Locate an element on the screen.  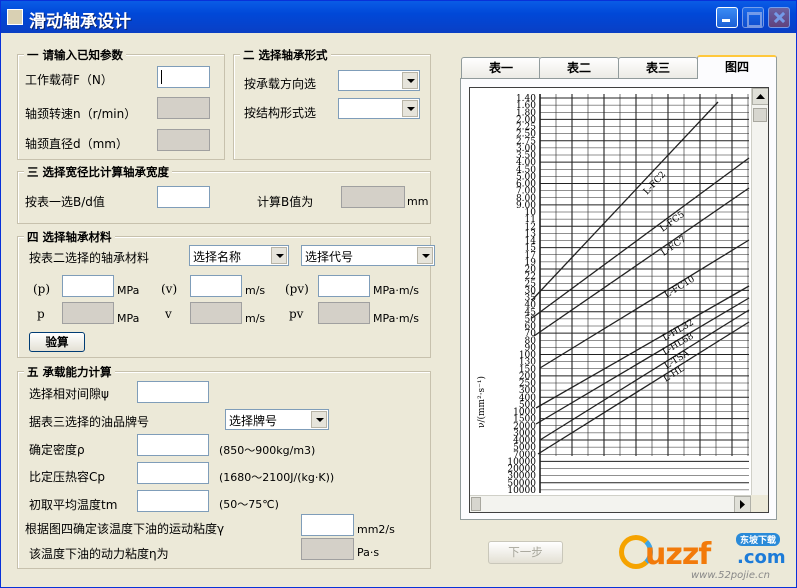
v-allow-label: (v) is located at coordinates (169, 289).